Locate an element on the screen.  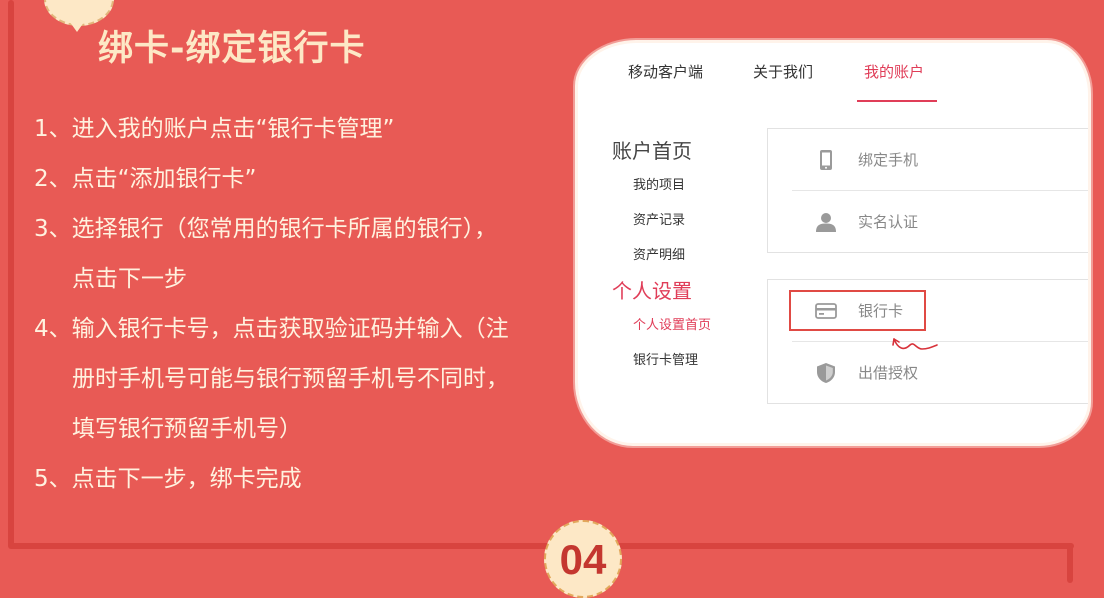
real-name-label: 实名认证 is located at coordinates (888, 222).